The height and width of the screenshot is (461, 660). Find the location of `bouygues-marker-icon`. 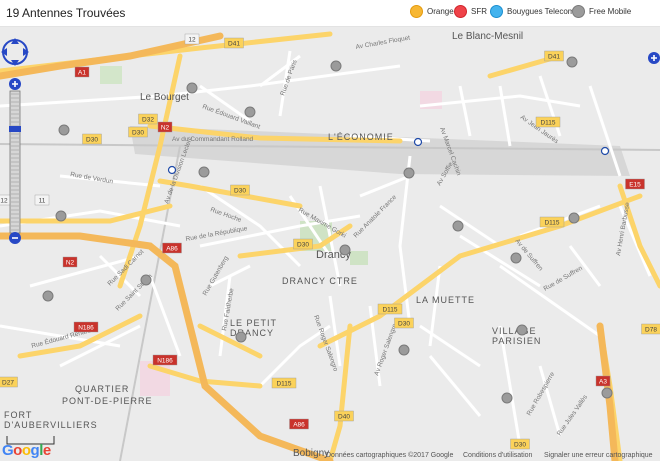

bouygues-marker-icon is located at coordinates (496, 11).